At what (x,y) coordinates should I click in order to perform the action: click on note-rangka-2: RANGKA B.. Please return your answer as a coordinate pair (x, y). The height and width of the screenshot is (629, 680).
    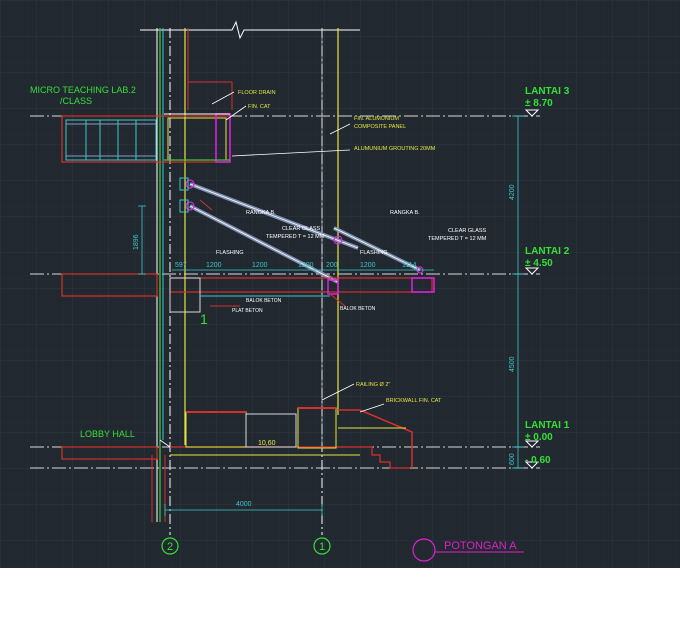
    Looking at the image, I should click on (405, 213).